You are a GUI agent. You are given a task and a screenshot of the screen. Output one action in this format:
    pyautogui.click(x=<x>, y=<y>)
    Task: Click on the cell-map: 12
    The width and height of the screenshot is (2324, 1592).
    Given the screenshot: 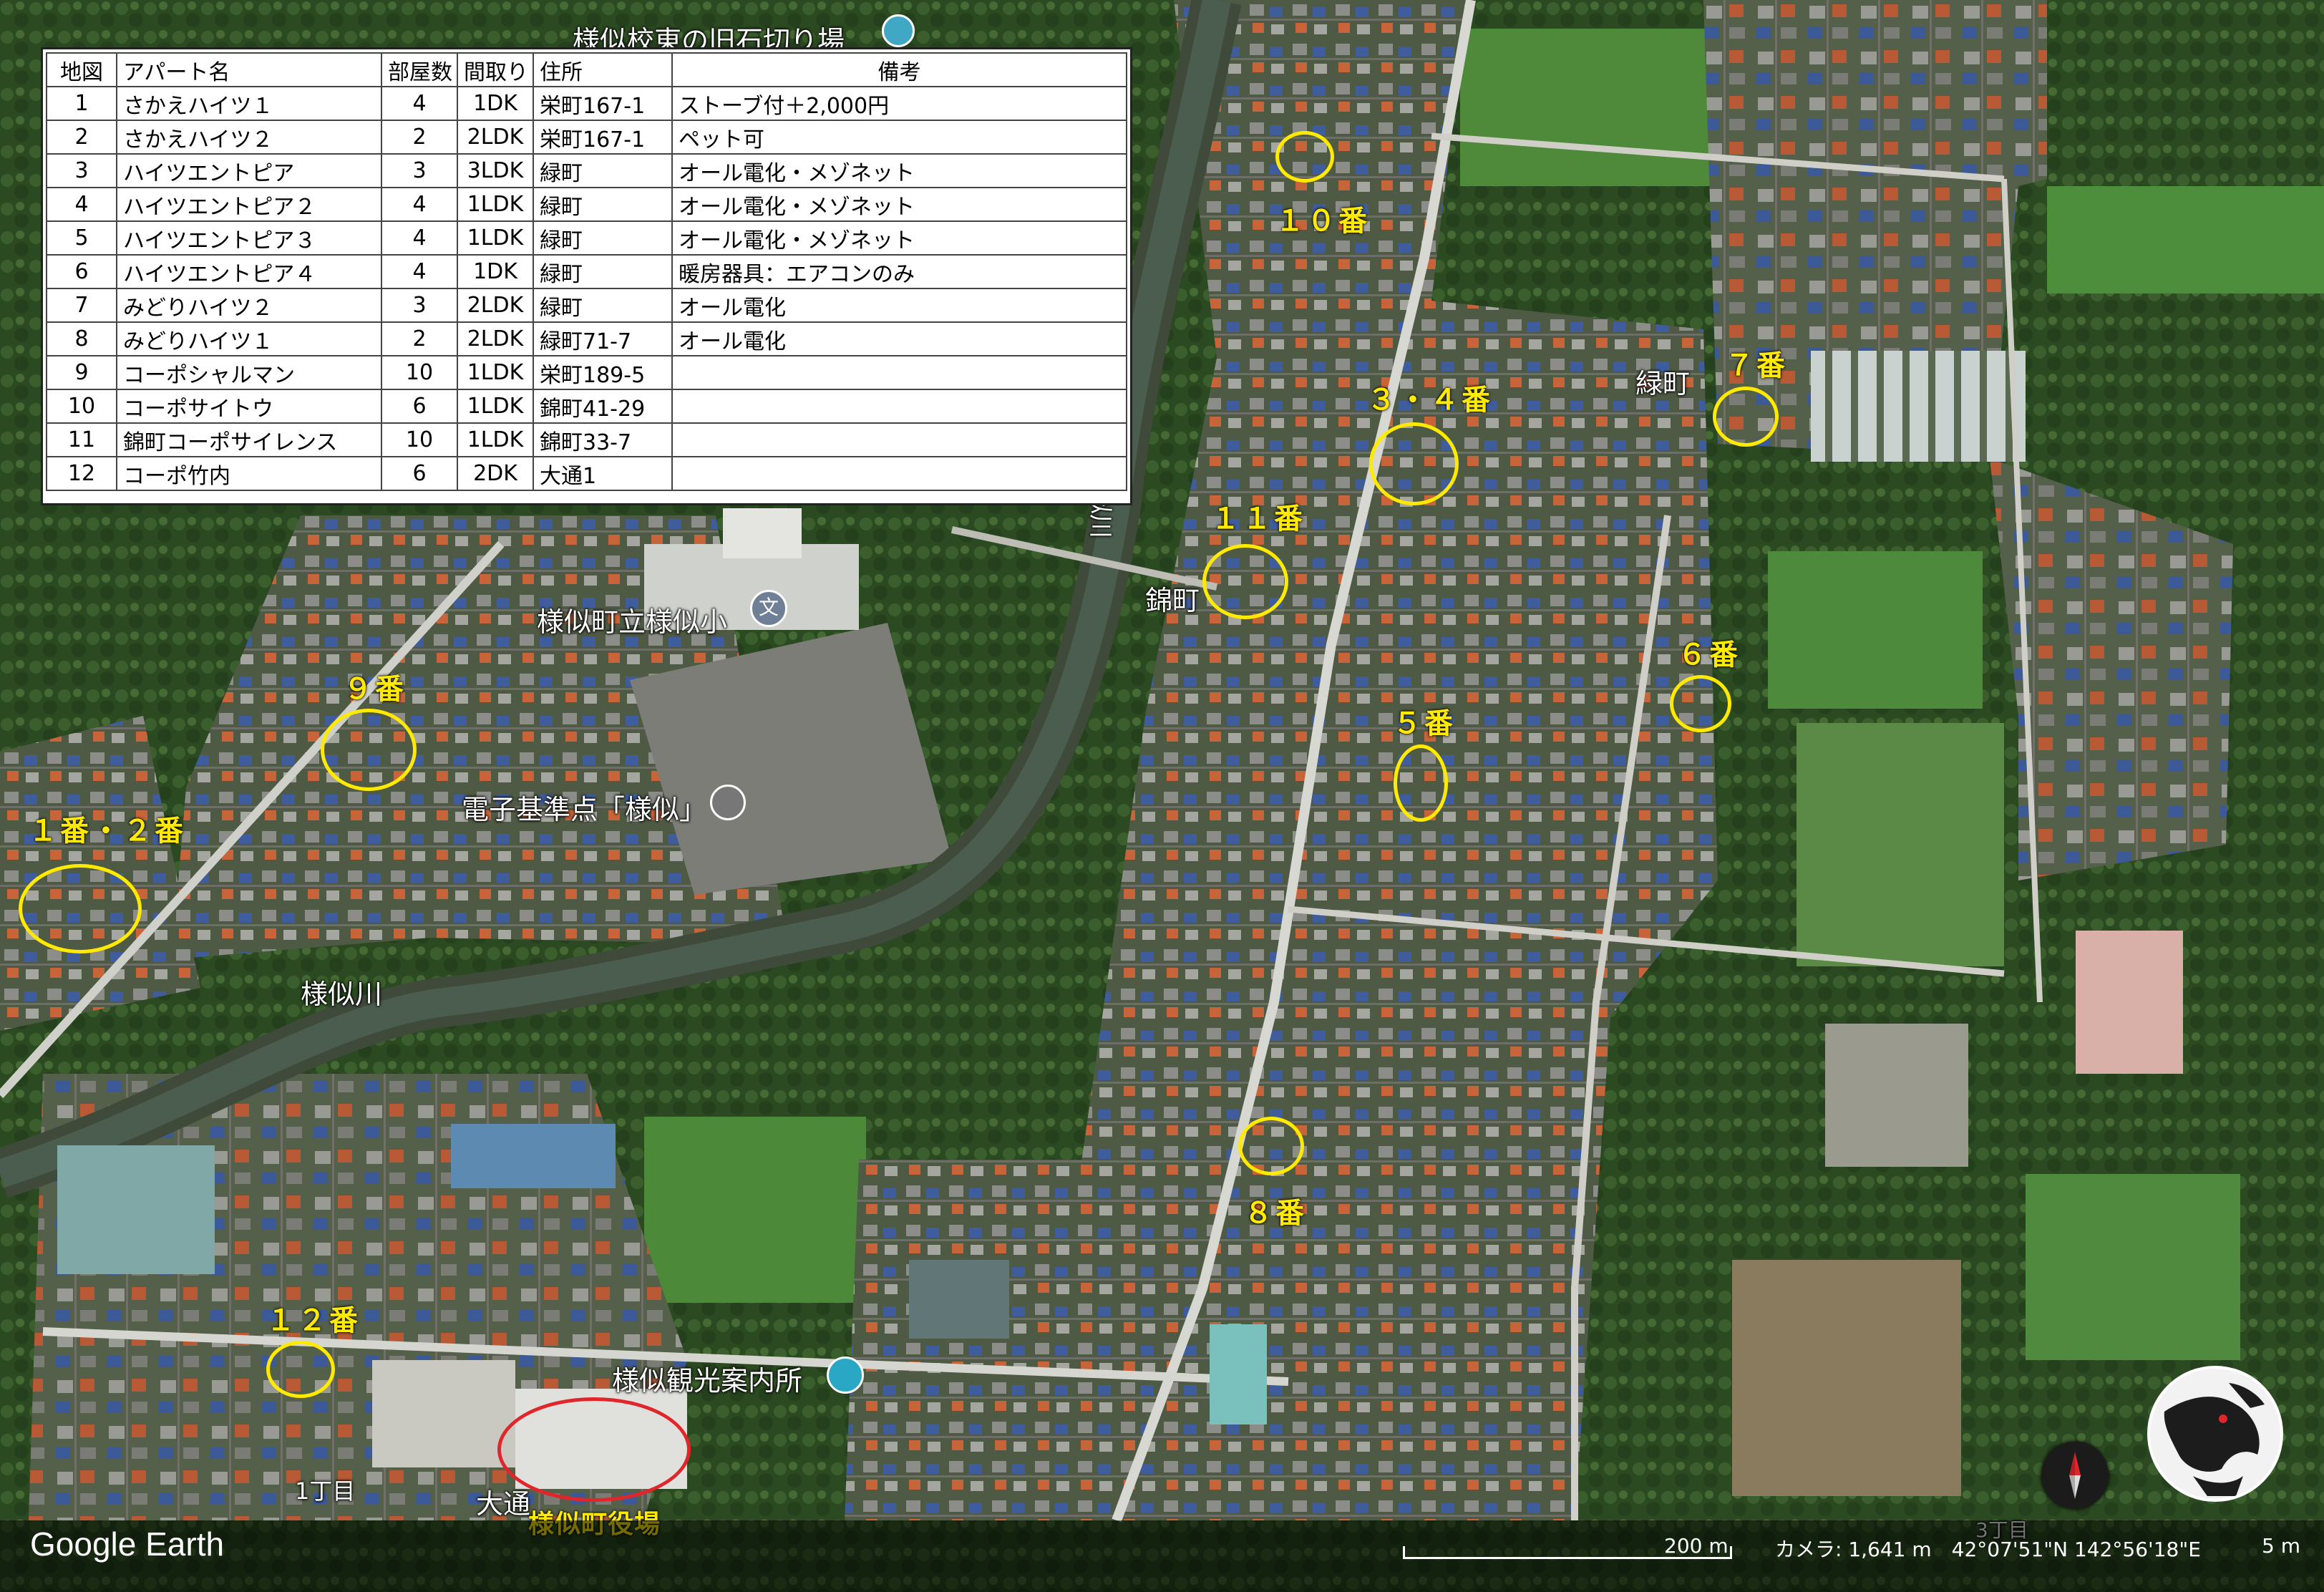 What is the action you would take?
    pyautogui.click(x=81, y=473)
    